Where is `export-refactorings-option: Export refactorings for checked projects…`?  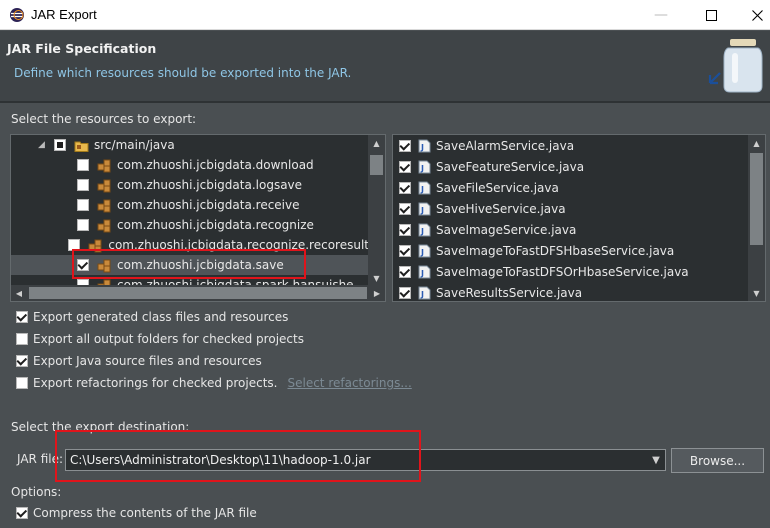 export-refactorings-option: Export refactorings for checked projects… is located at coordinates (214, 383).